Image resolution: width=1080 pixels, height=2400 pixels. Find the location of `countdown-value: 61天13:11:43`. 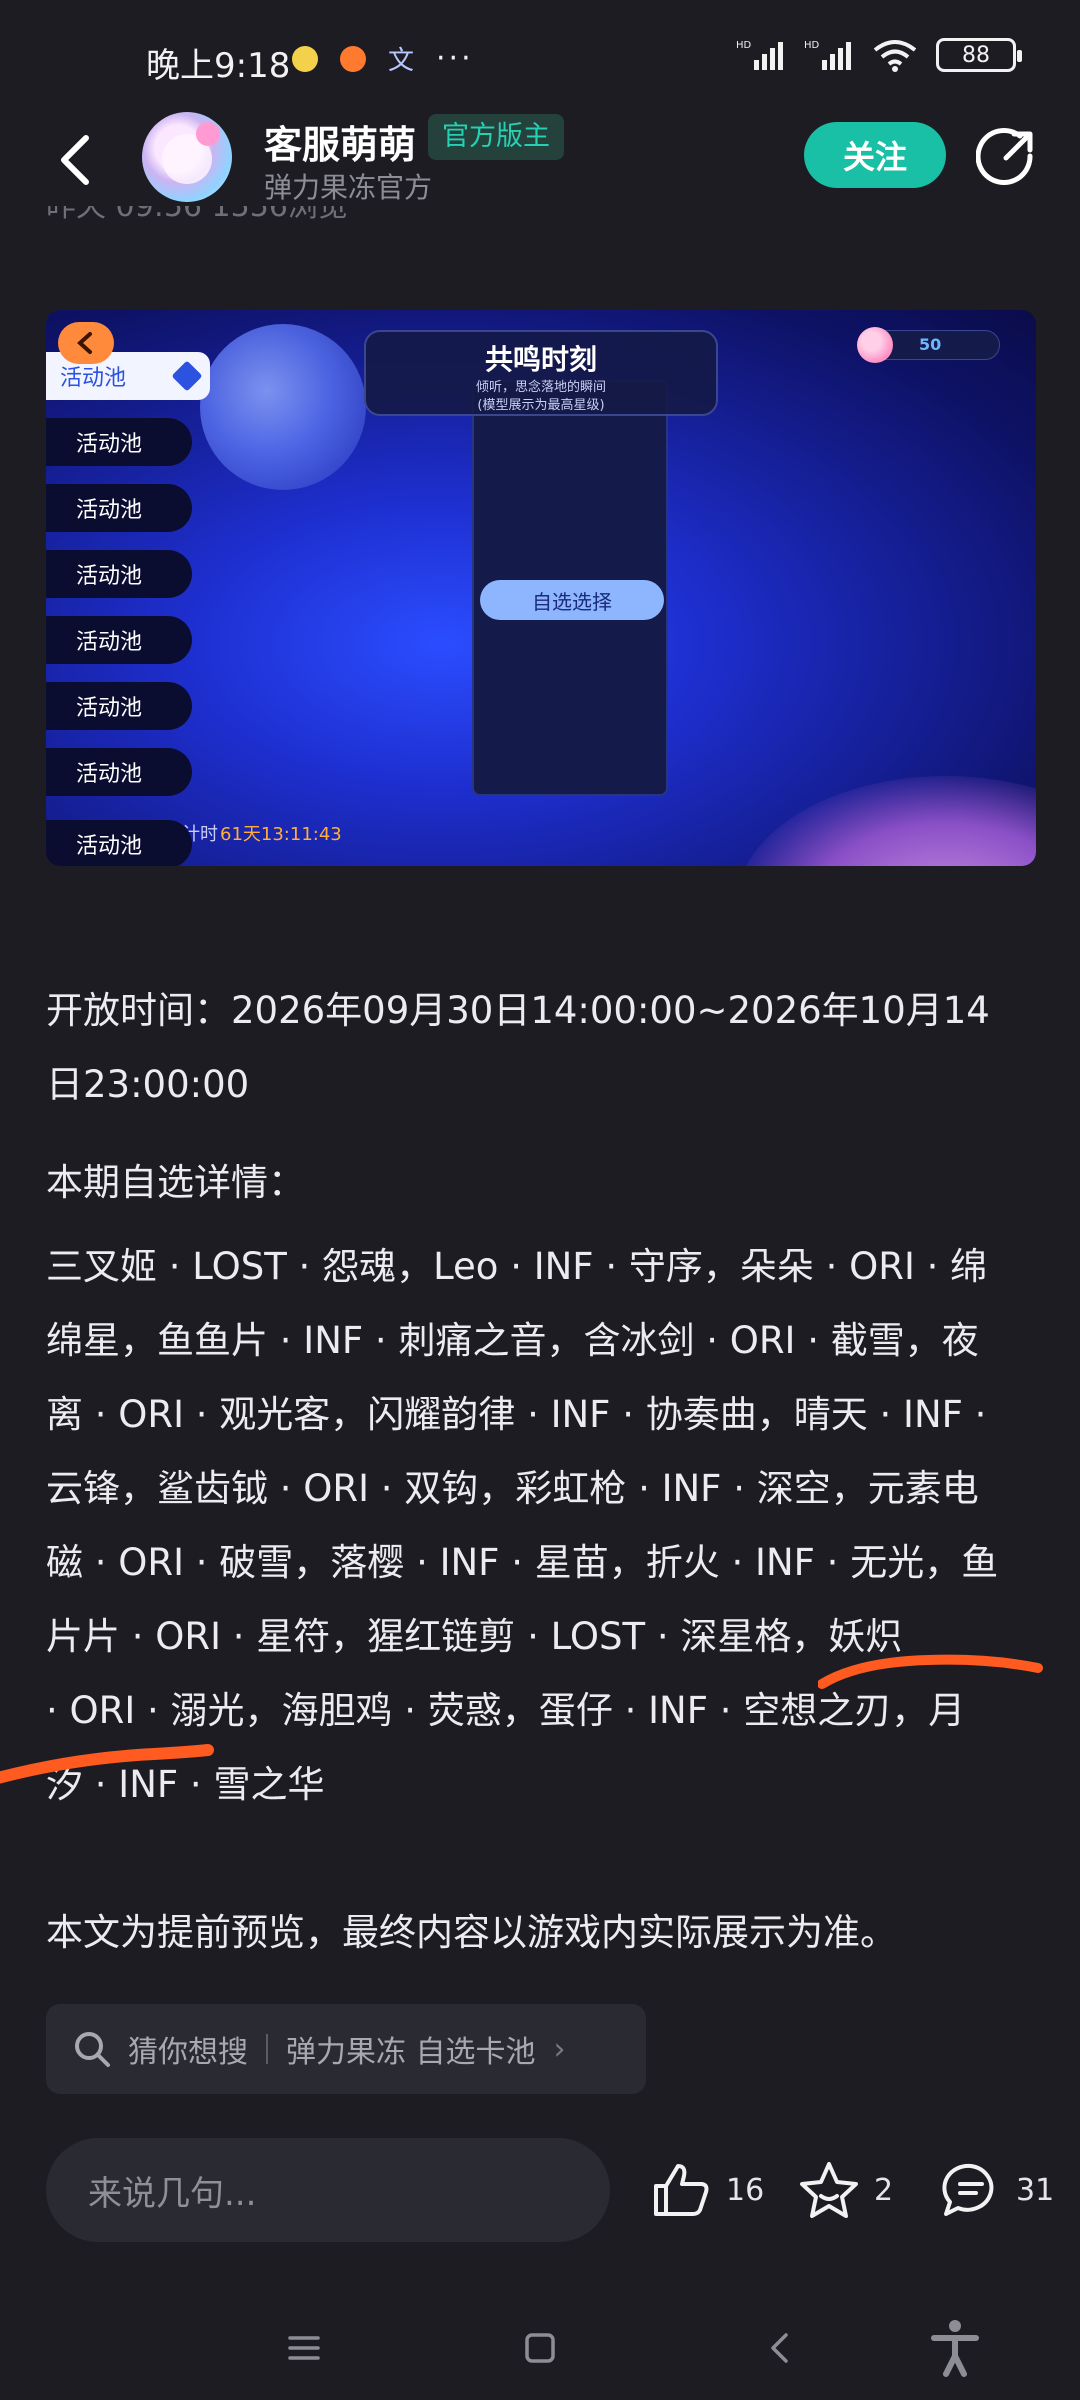

countdown-value: 61天13:11:43 is located at coordinates (281, 834).